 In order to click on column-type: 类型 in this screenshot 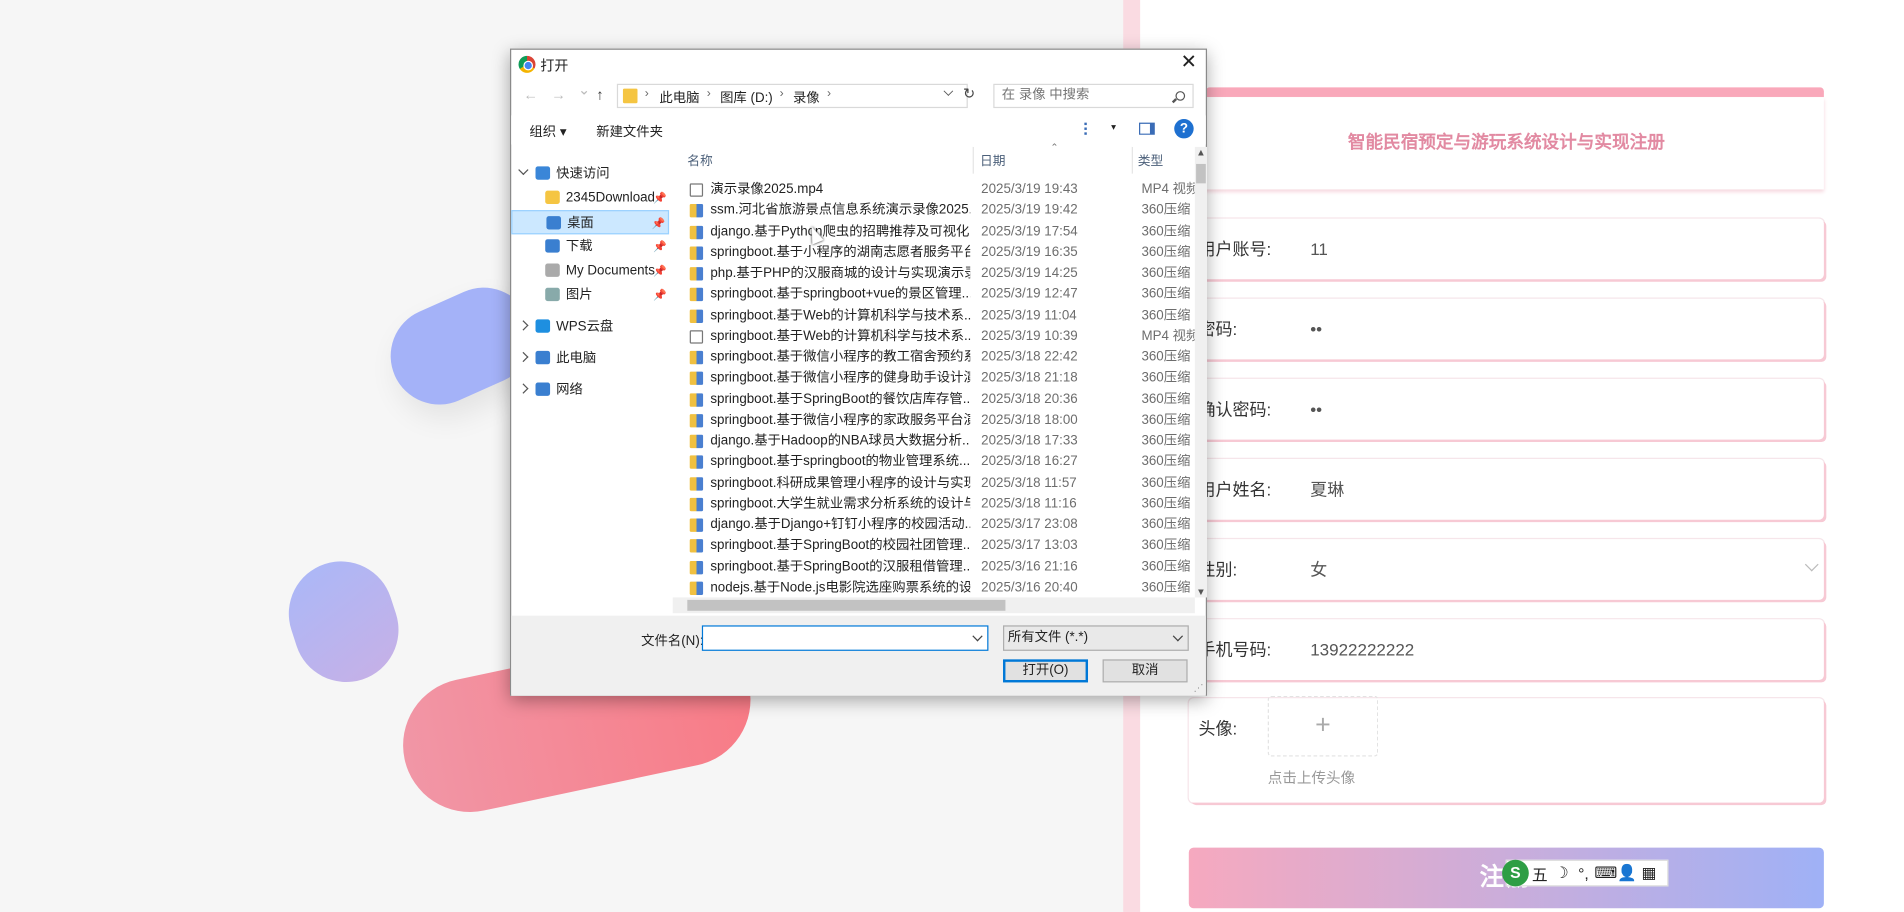, I will do `click(1151, 161)`.